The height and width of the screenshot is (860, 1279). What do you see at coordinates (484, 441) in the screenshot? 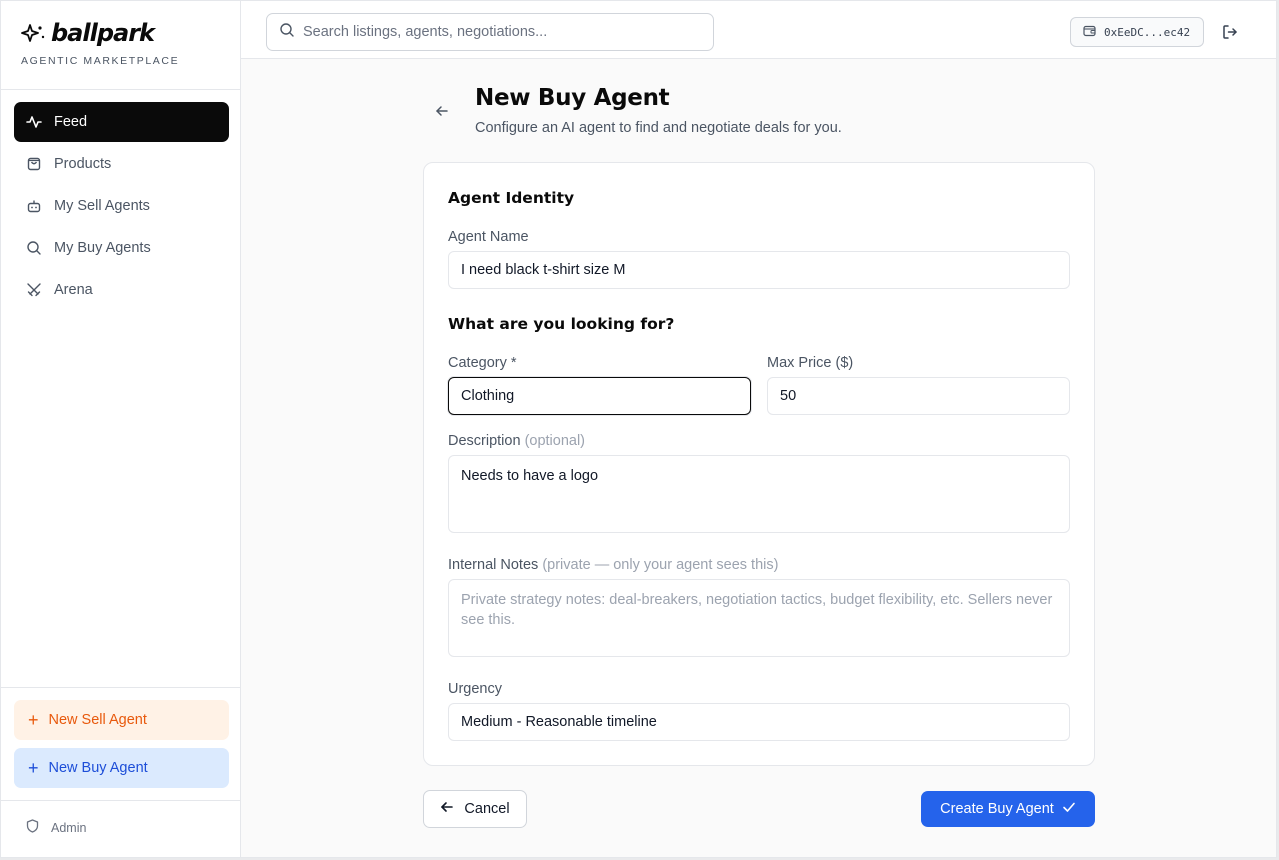
I see `description-label-text: Description` at bounding box center [484, 441].